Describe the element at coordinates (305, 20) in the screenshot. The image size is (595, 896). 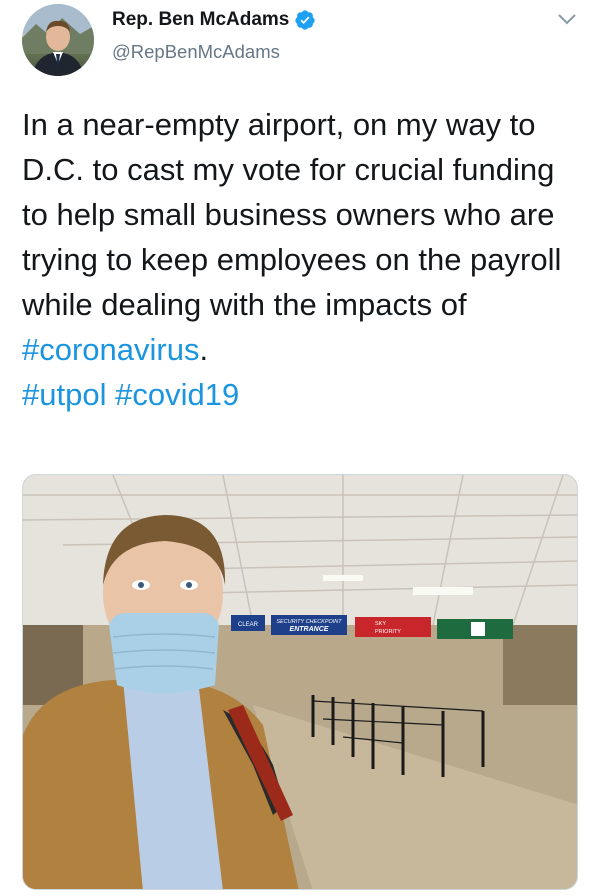
I see `verified-badge-icon` at that location.